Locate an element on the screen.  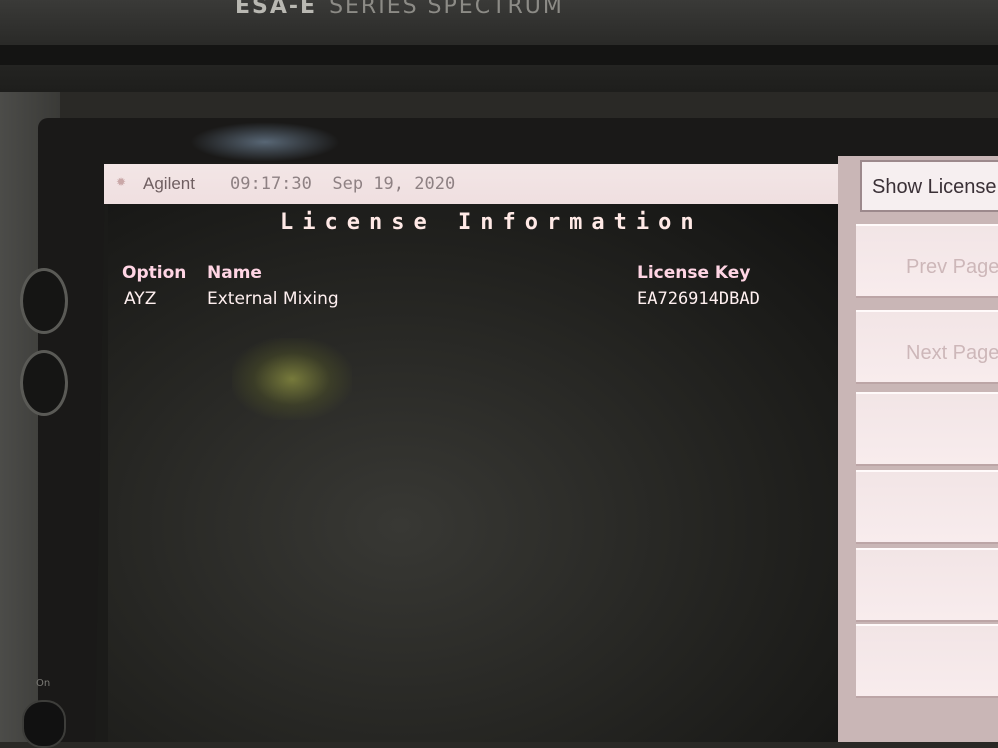
instrument-top-bezel: ESA-E SERIES SPECTRUM is located at coordinates (499, 46).